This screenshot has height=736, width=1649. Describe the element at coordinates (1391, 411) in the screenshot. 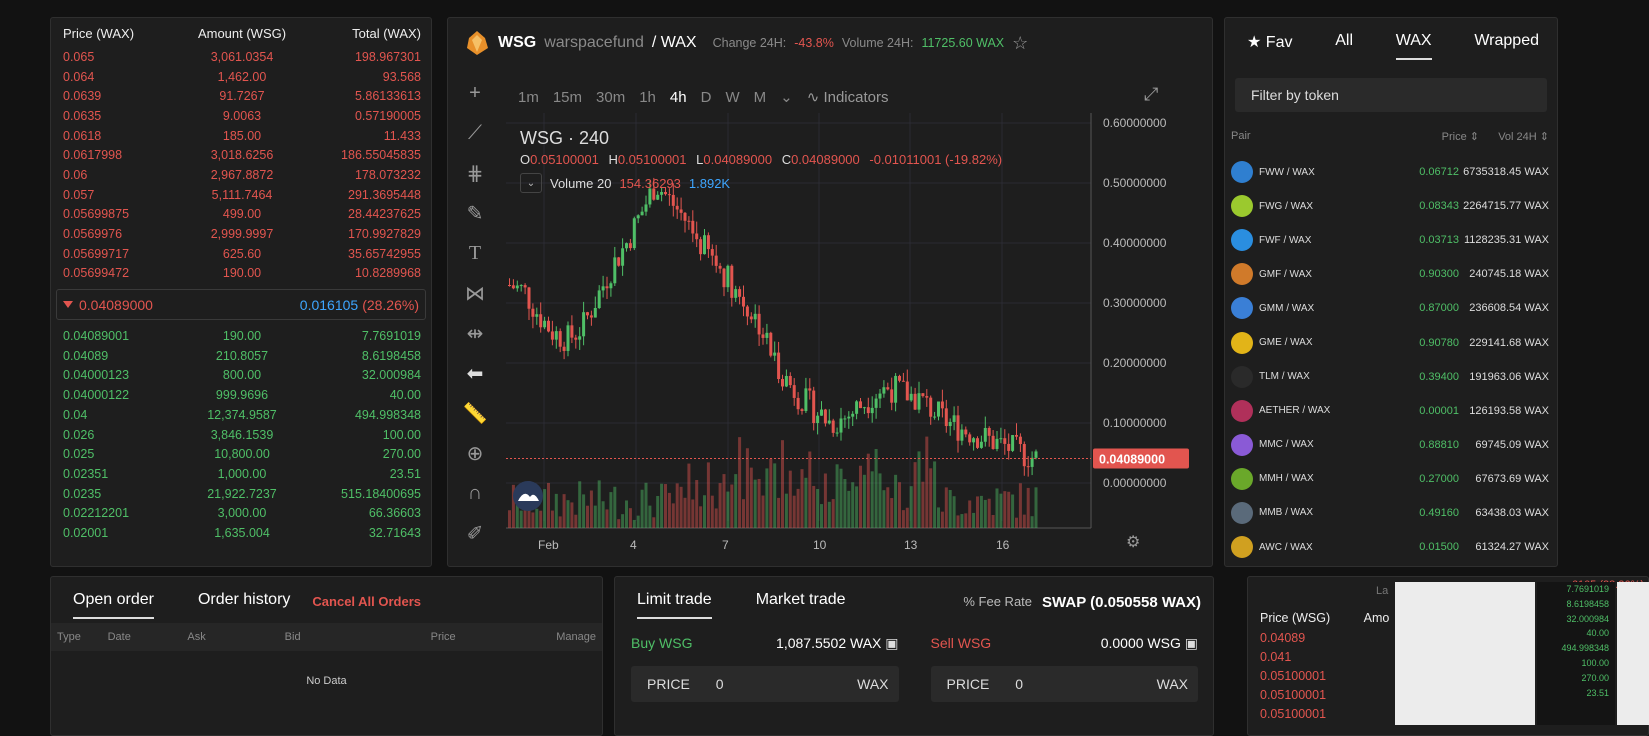

I see `pair-row: AETHER / WAX 0.00001 126193.58 WAX` at that location.